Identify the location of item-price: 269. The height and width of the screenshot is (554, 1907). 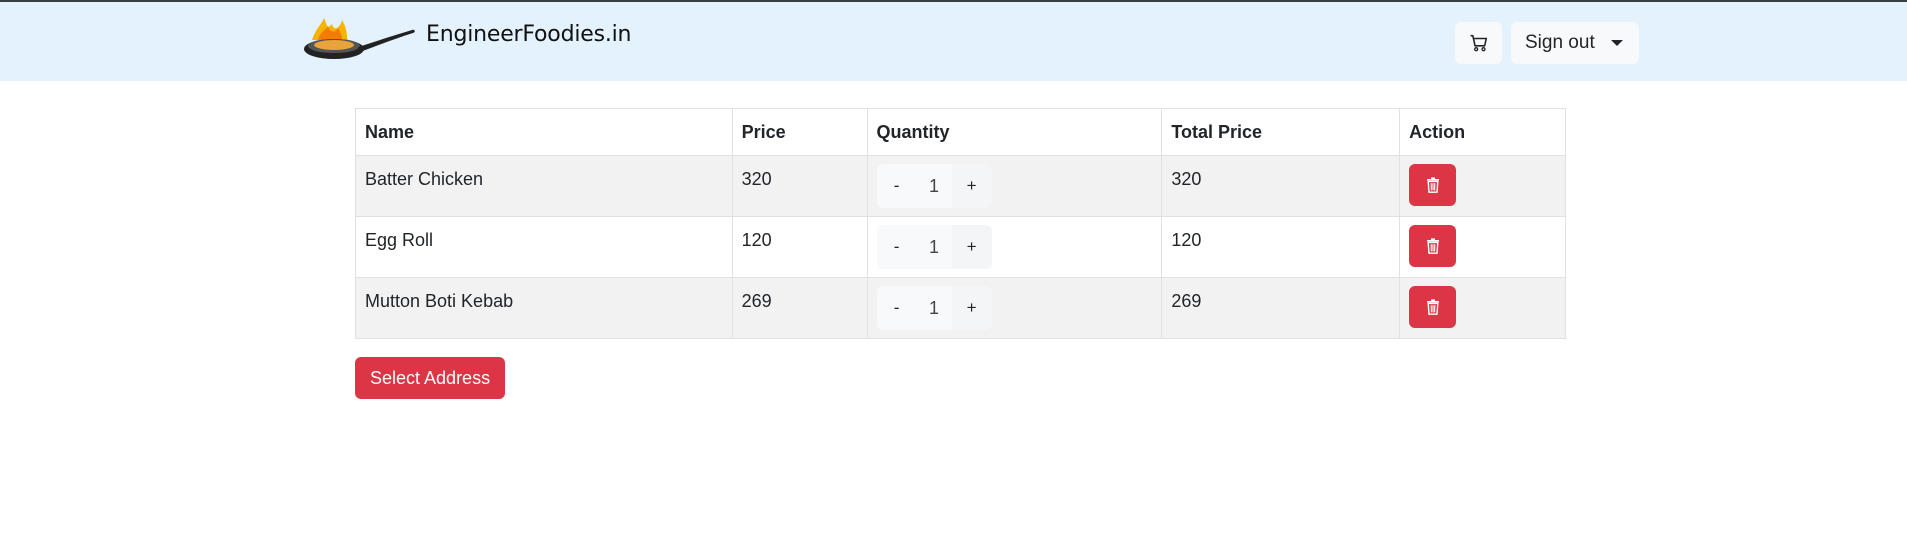
(799, 308).